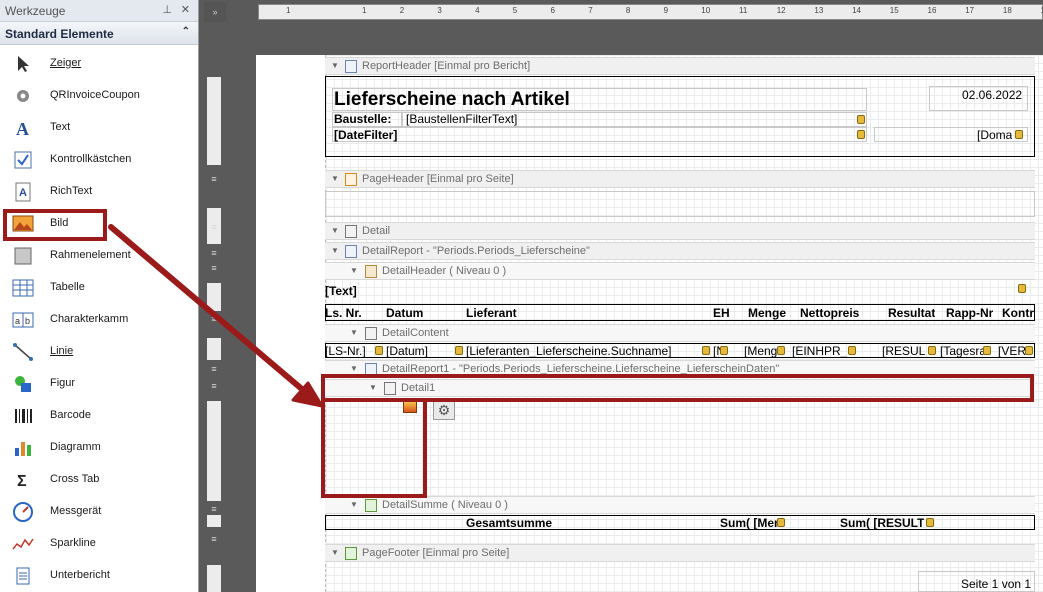 The image size is (1043, 592). Describe the element at coordinates (99, 129) in the screenshot. I see `tool-text: A Text` at that location.